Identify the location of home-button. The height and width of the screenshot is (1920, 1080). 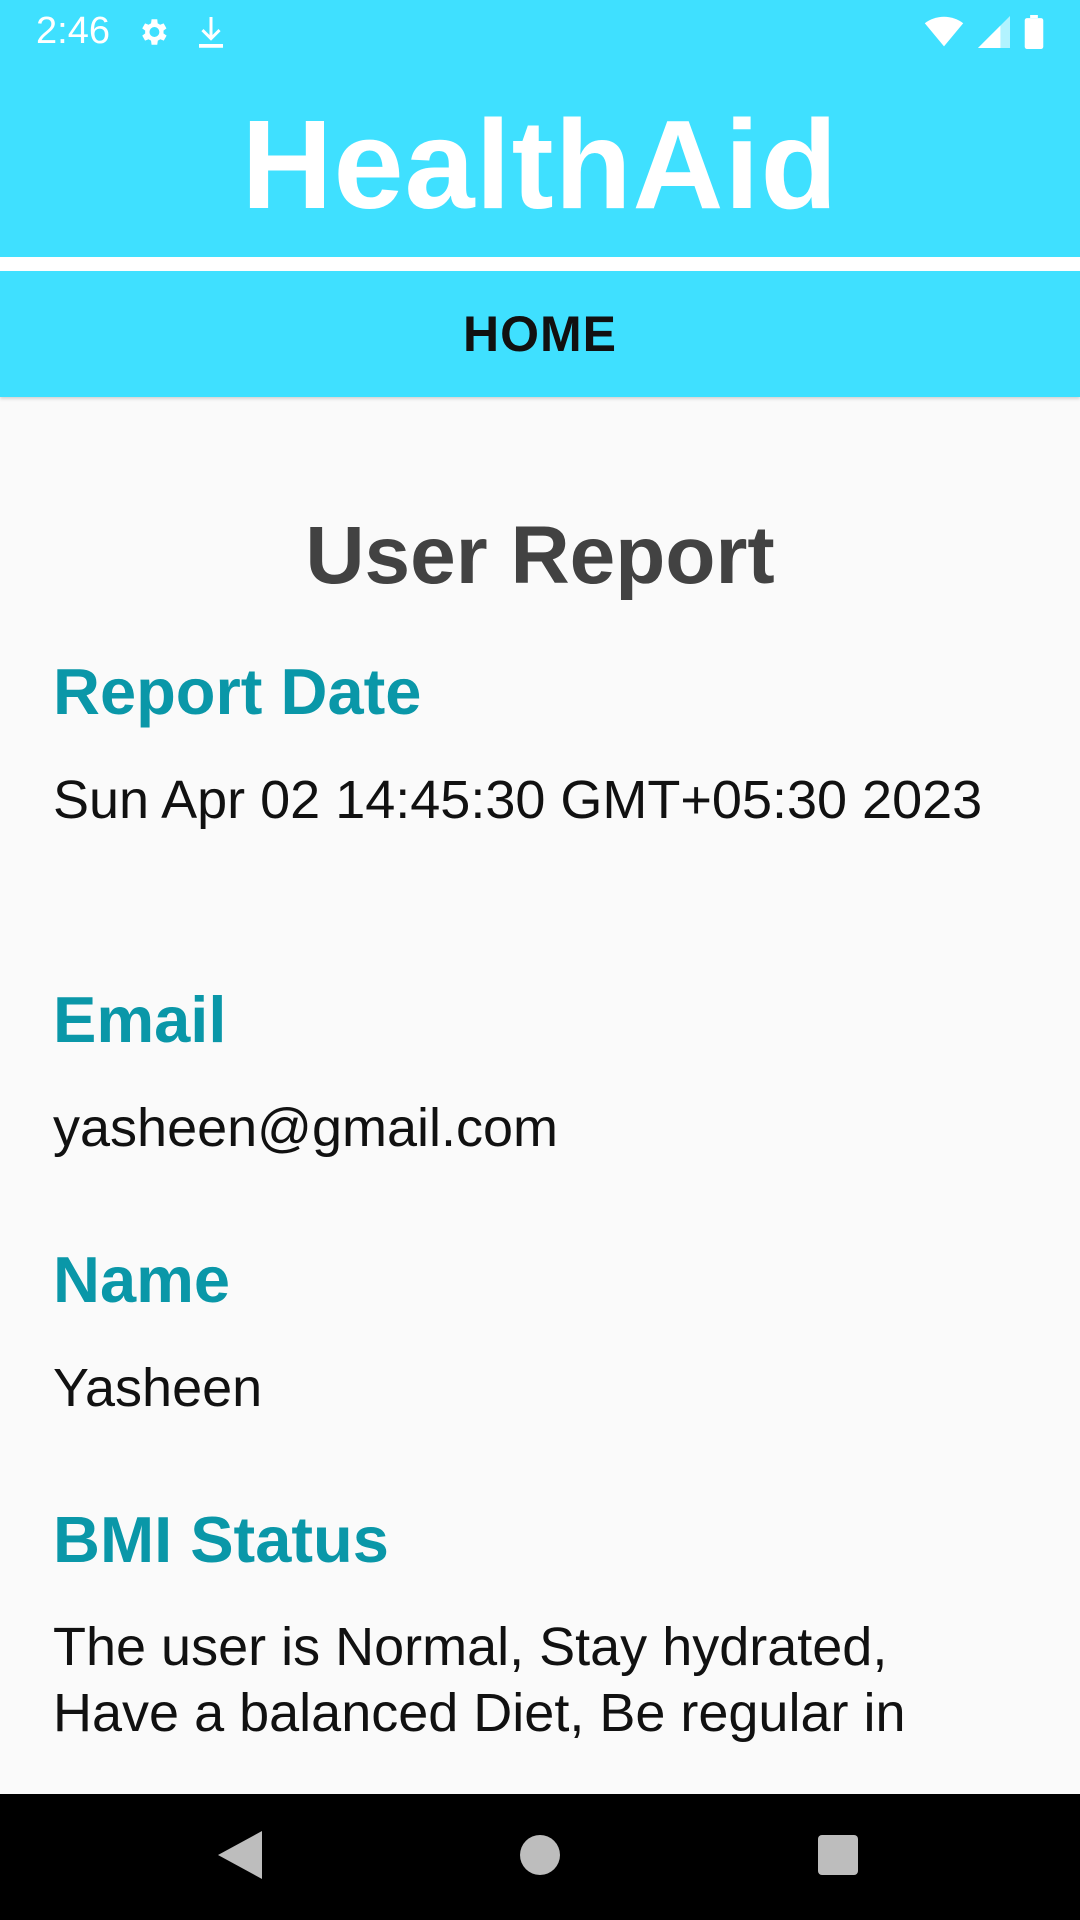
(540, 1857).